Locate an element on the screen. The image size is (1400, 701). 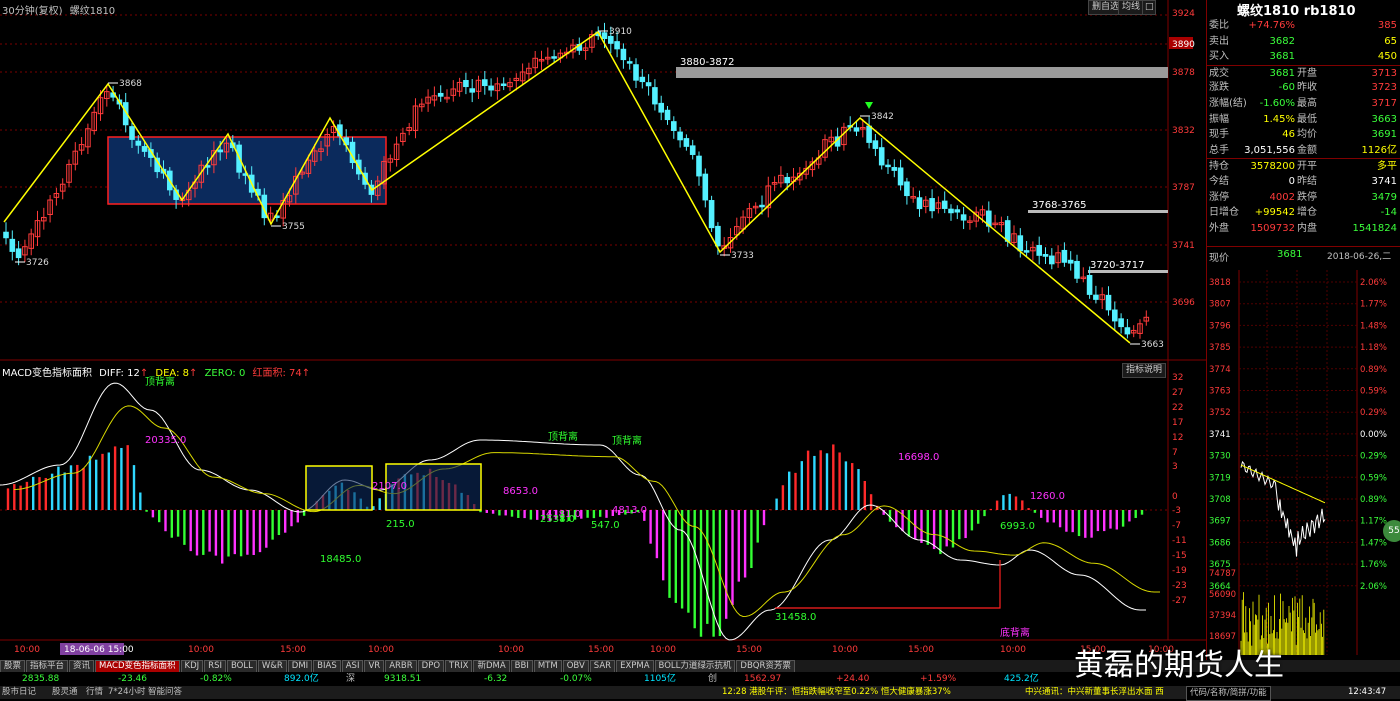
macd-label-a11: 16698.0 is located at coordinates (918, 457).